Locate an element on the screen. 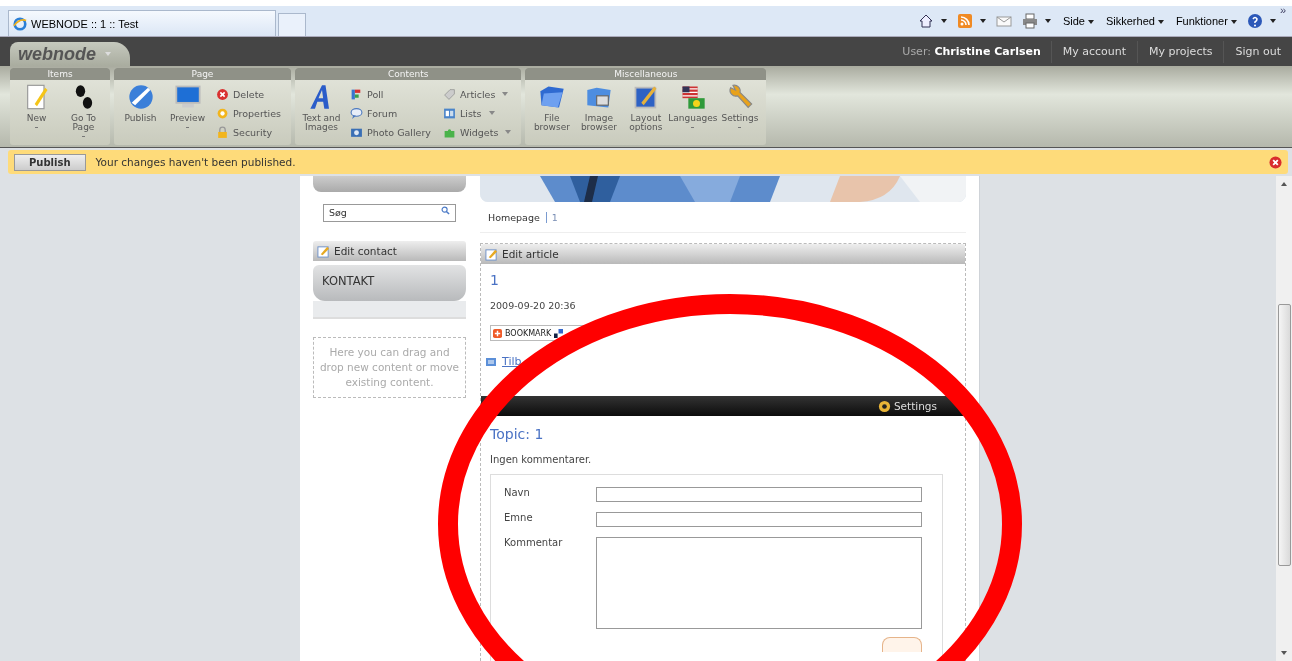 This screenshot has width=1292, height=661. overflow-chevron: » is located at coordinates (1282, 10).